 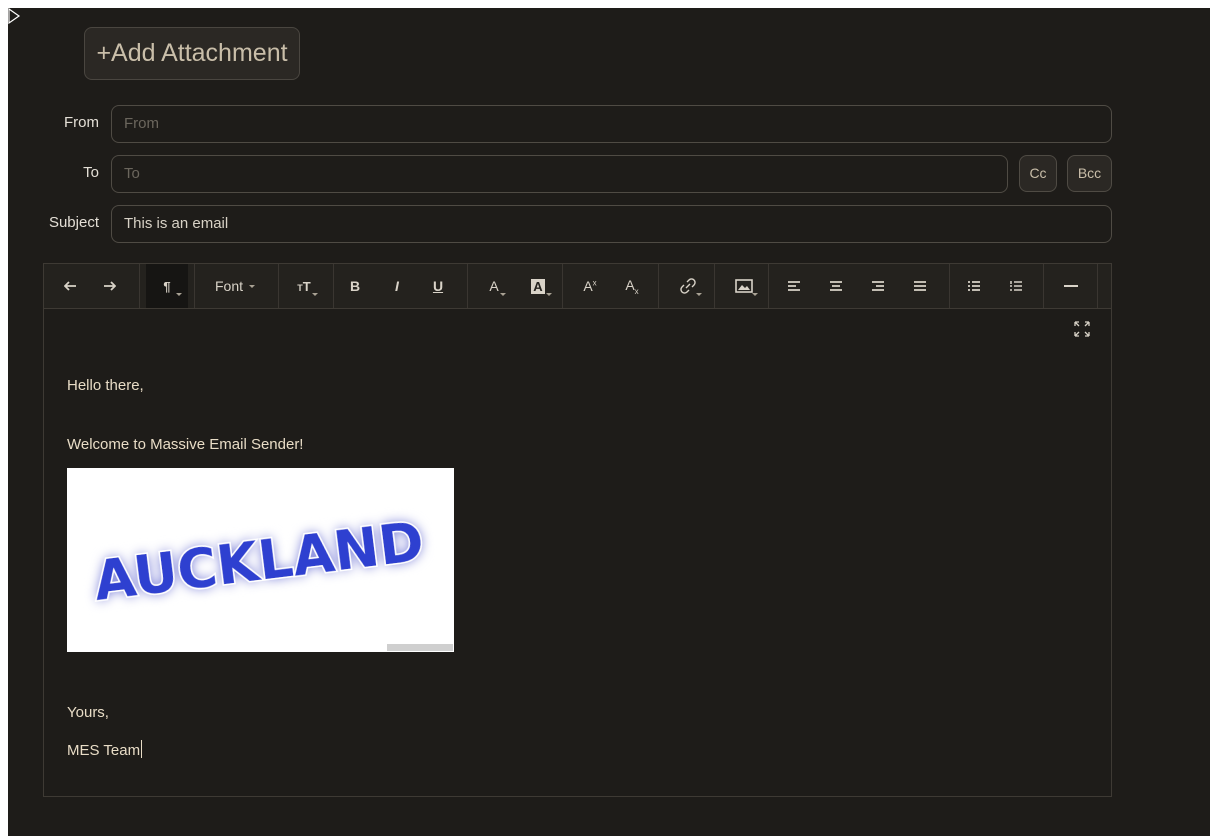 I want to click on undo-icon, so click(x=70, y=286).